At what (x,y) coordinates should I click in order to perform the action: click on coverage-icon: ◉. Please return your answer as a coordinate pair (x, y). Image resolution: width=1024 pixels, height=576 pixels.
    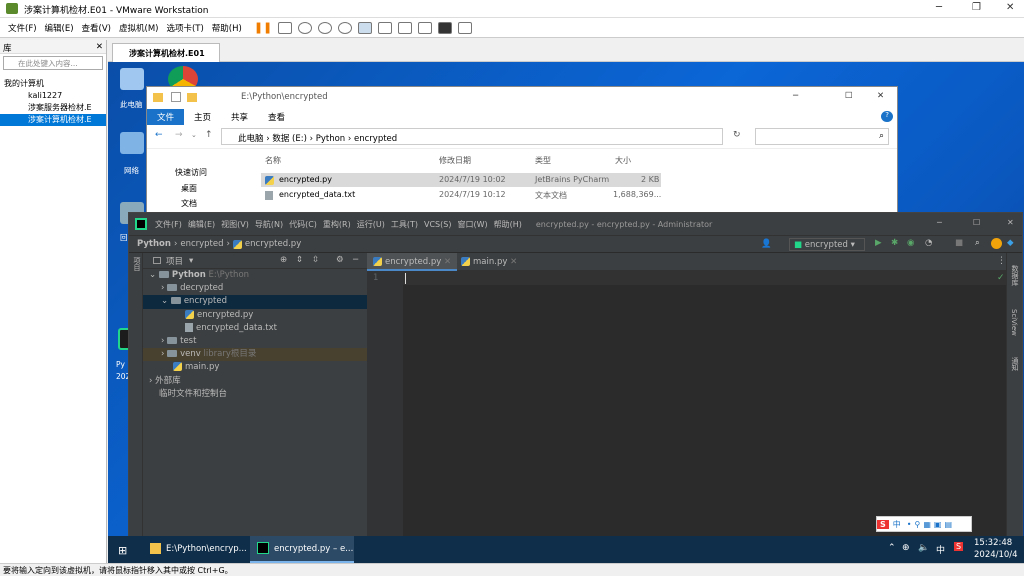
    Looking at the image, I should click on (910, 243).